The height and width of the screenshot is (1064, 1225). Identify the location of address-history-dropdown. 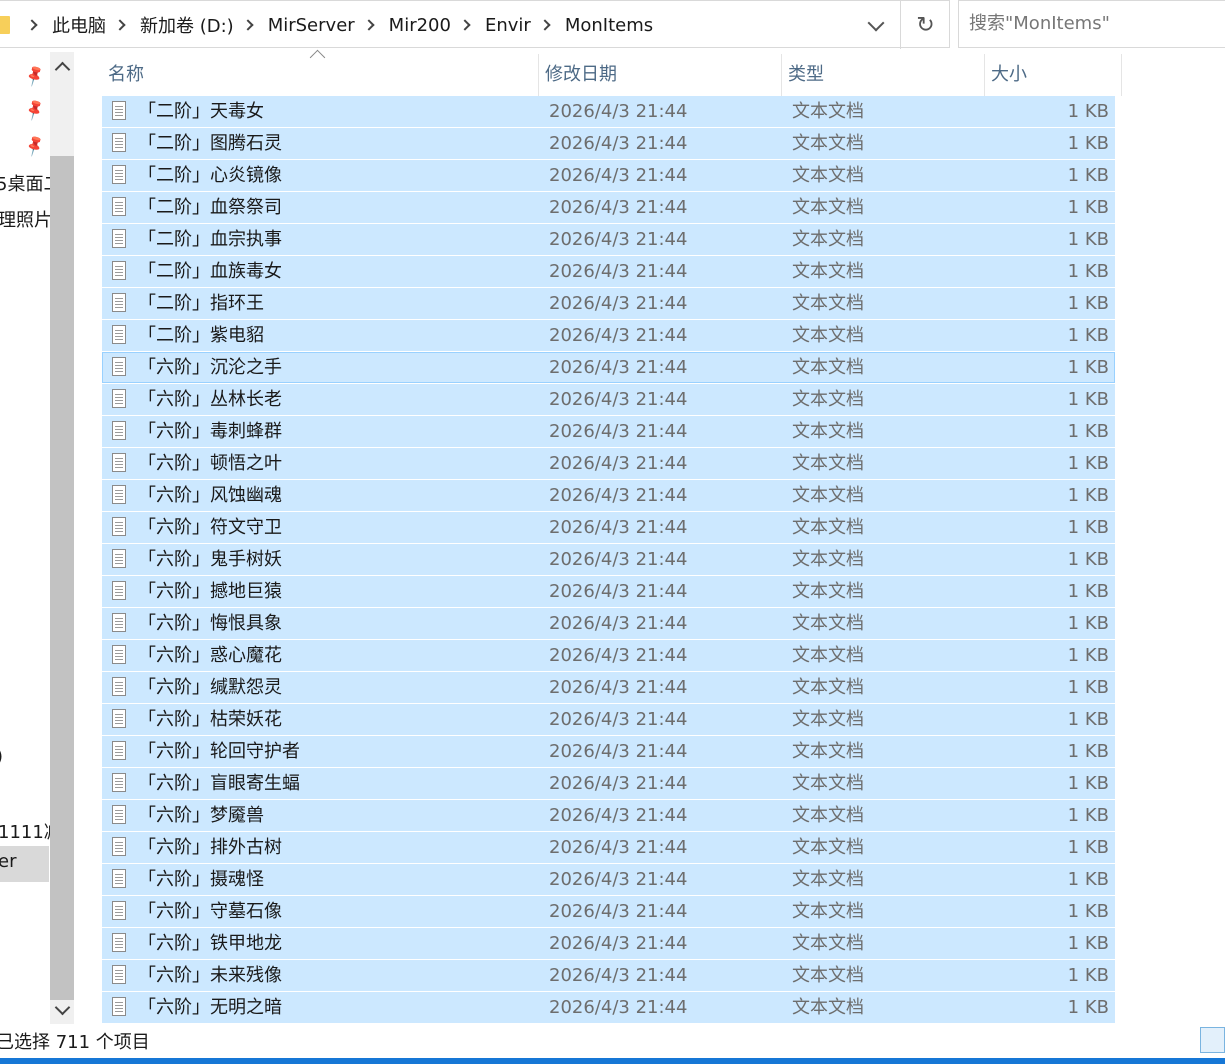
(876, 26).